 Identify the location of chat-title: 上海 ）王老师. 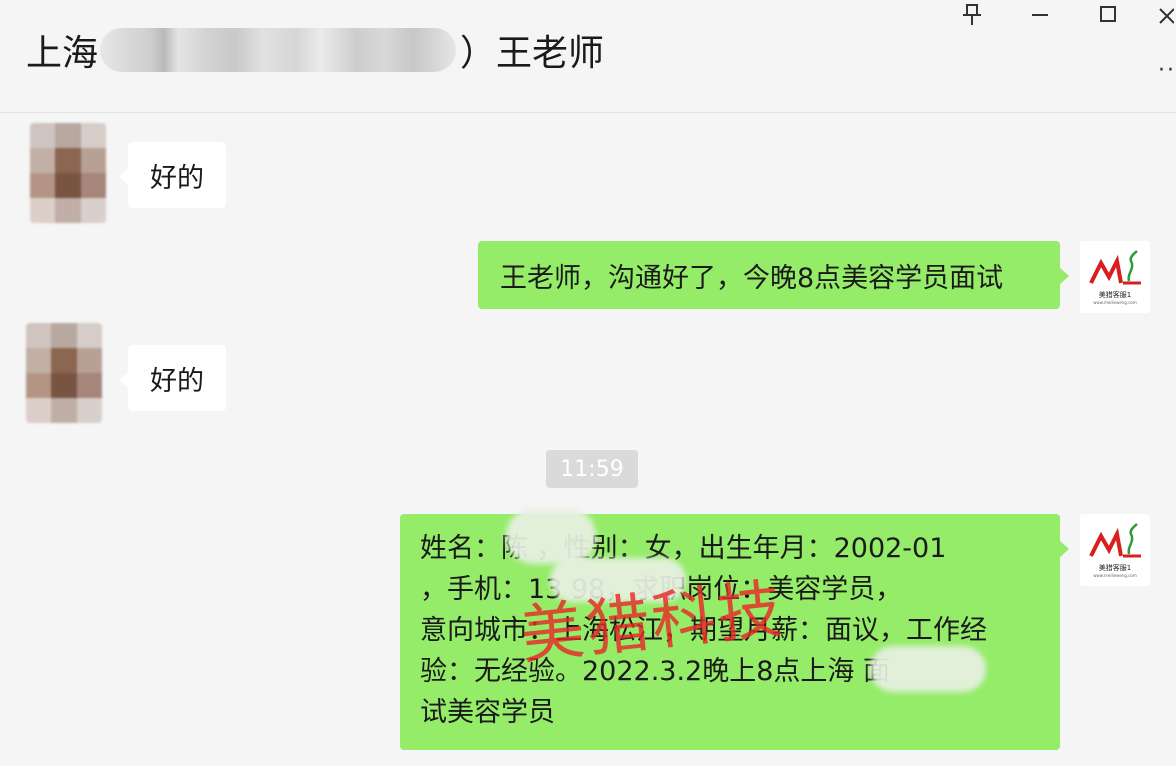
(315, 50).